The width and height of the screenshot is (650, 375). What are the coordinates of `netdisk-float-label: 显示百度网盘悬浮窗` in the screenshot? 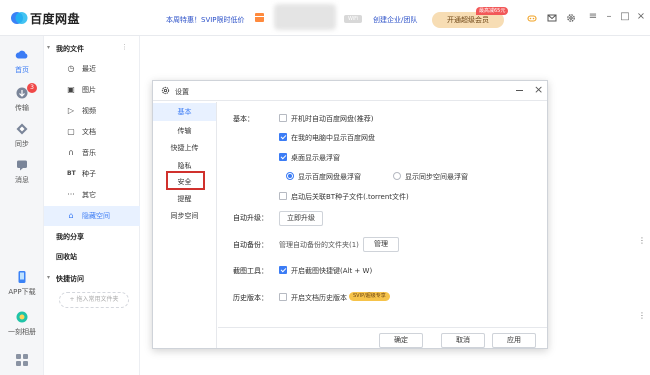 It's located at (329, 177).